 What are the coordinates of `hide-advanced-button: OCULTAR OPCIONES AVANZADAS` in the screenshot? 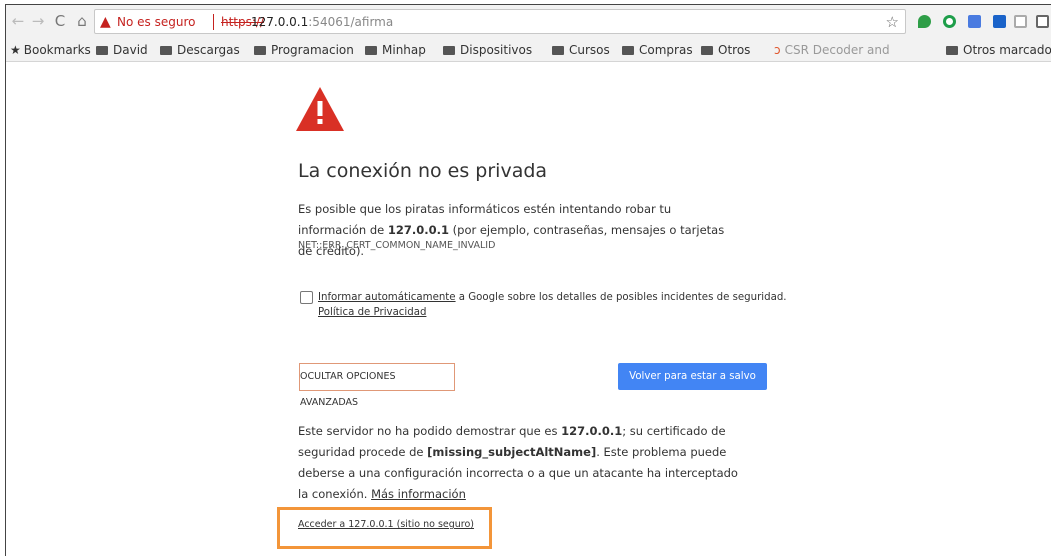 It's located at (377, 385).